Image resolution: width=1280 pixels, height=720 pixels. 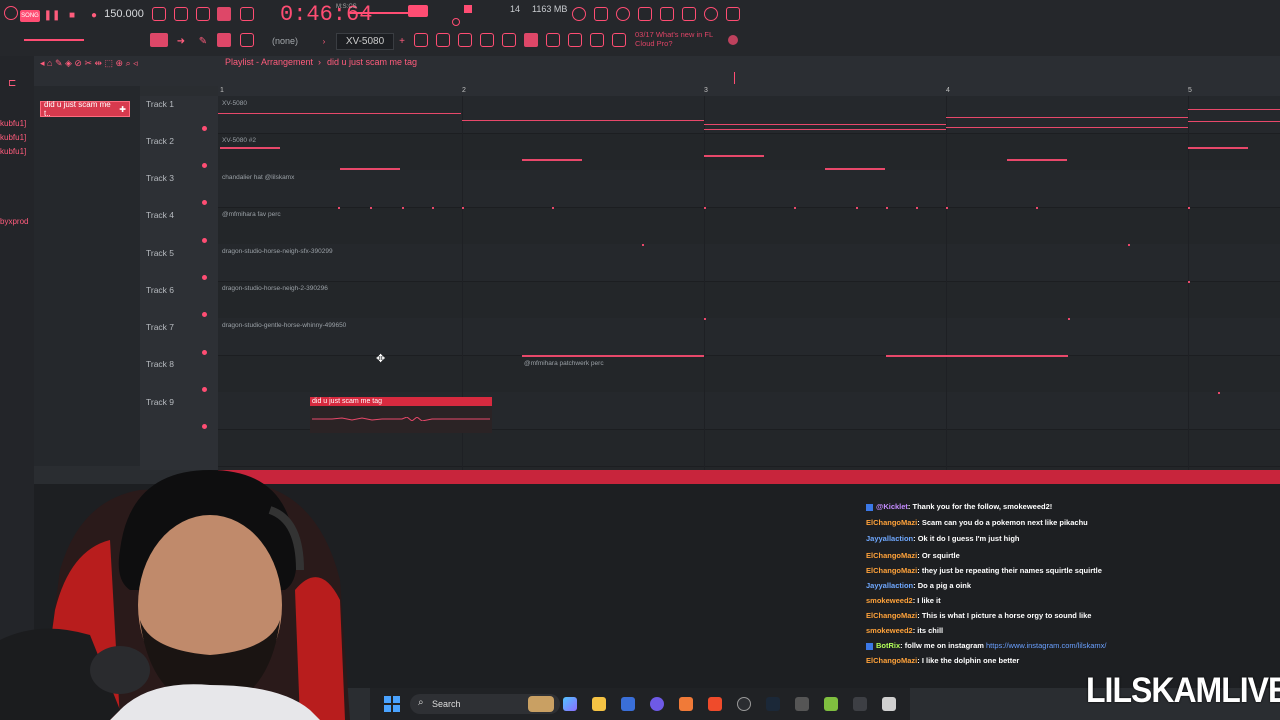 I want to click on 4k-app-icon, so click(x=860, y=704).